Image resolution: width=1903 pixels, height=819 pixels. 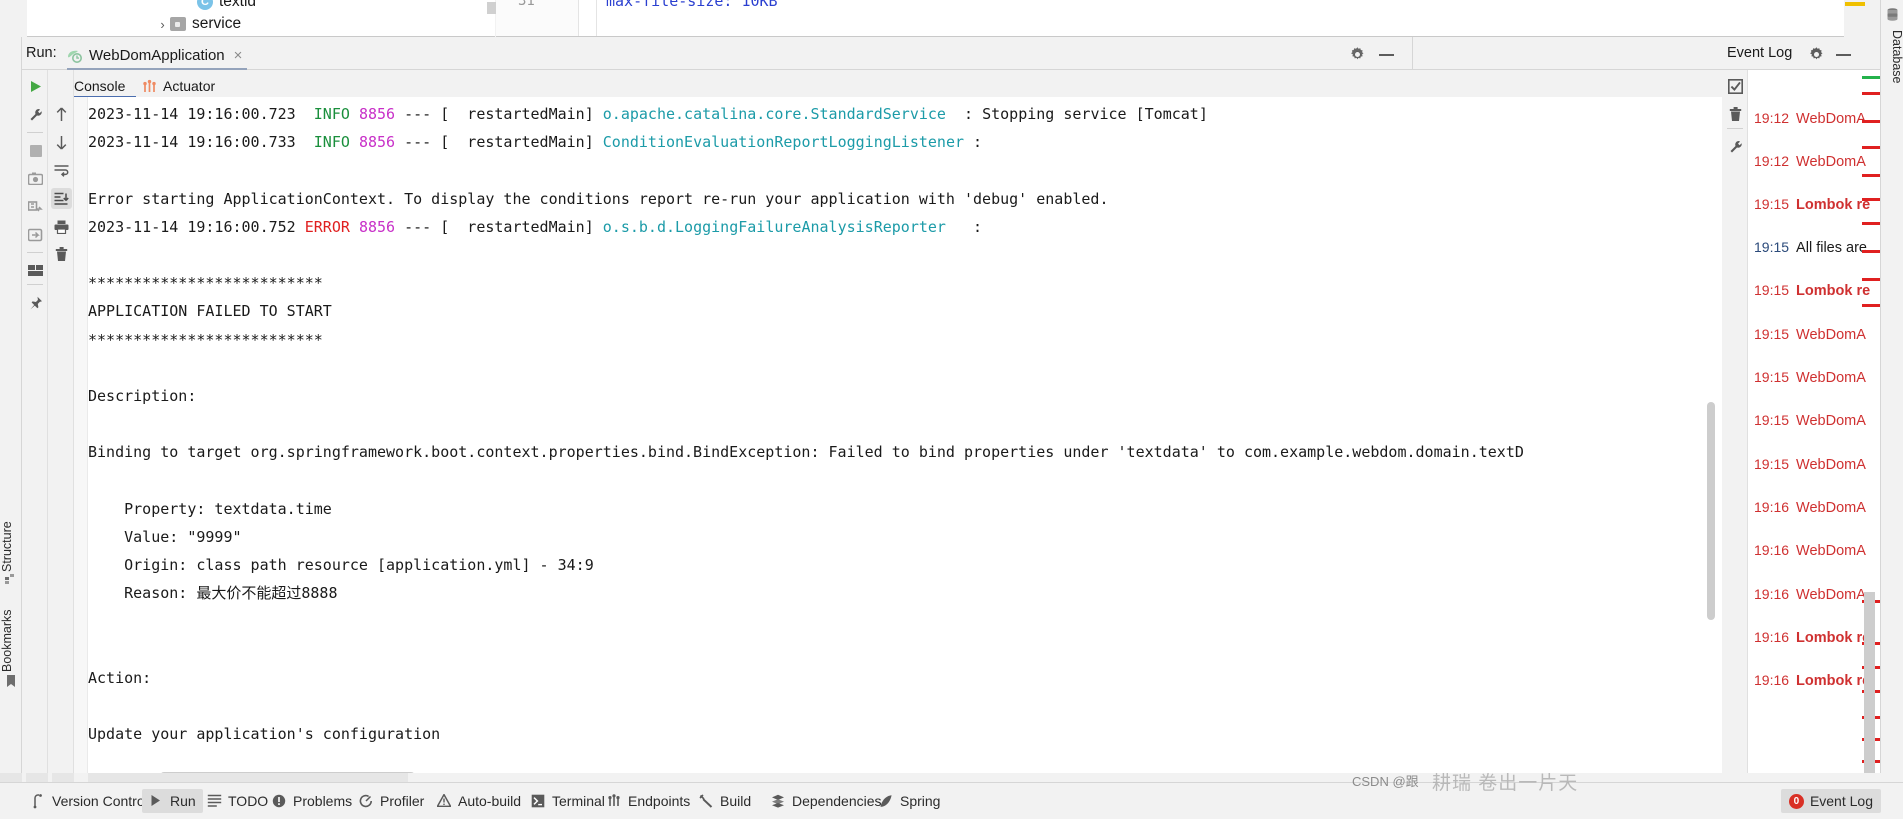 What do you see at coordinates (226, 6) in the screenshot?
I see `tree-item-textid: C textid` at bounding box center [226, 6].